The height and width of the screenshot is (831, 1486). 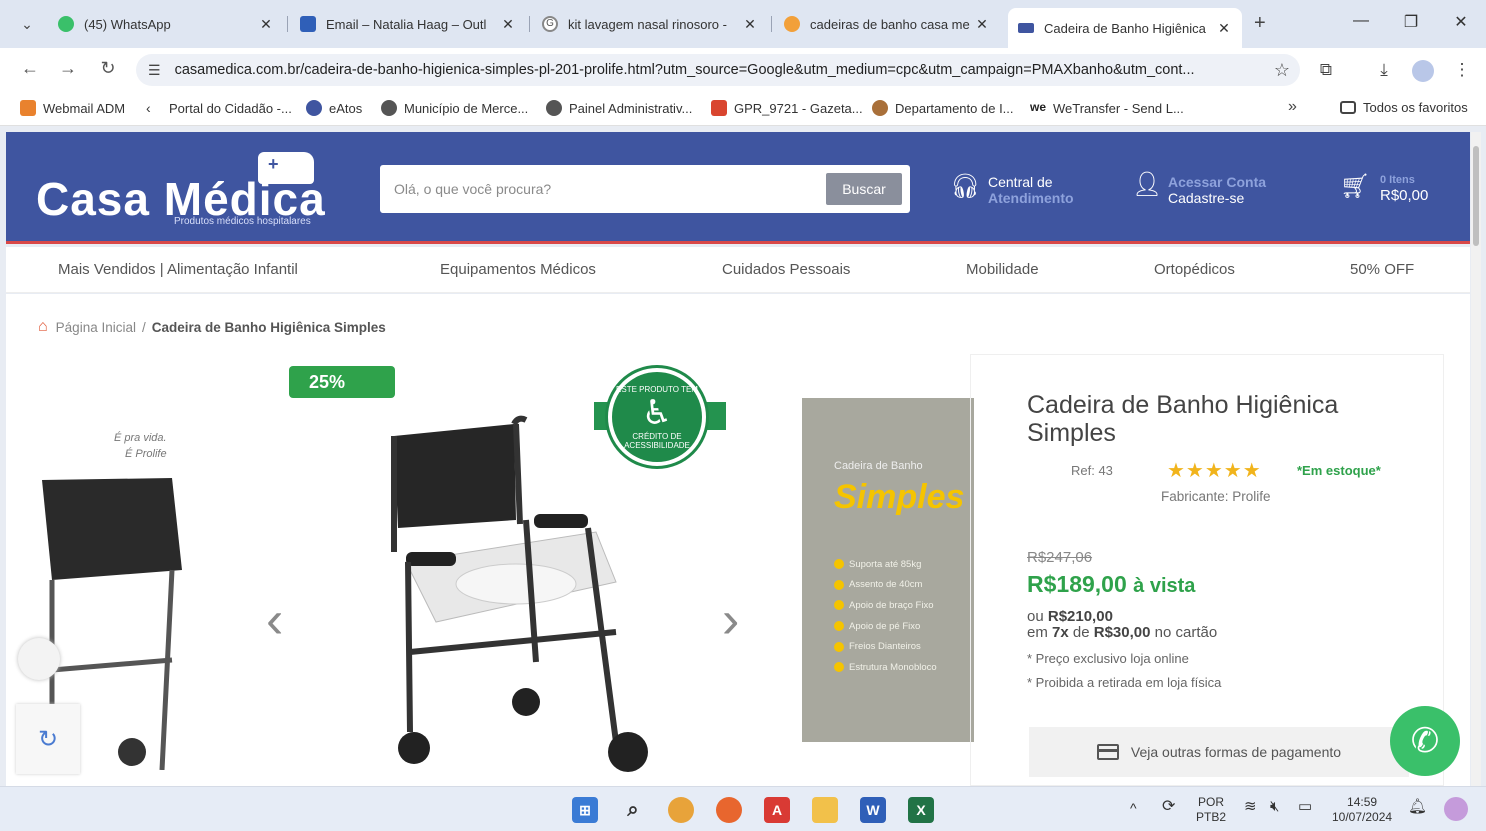 What do you see at coordinates (650, 24) in the screenshot?
I see `tab-google-search: G kit lavagem nasal rinosoro - ✕` at bounding box center [650, 24].